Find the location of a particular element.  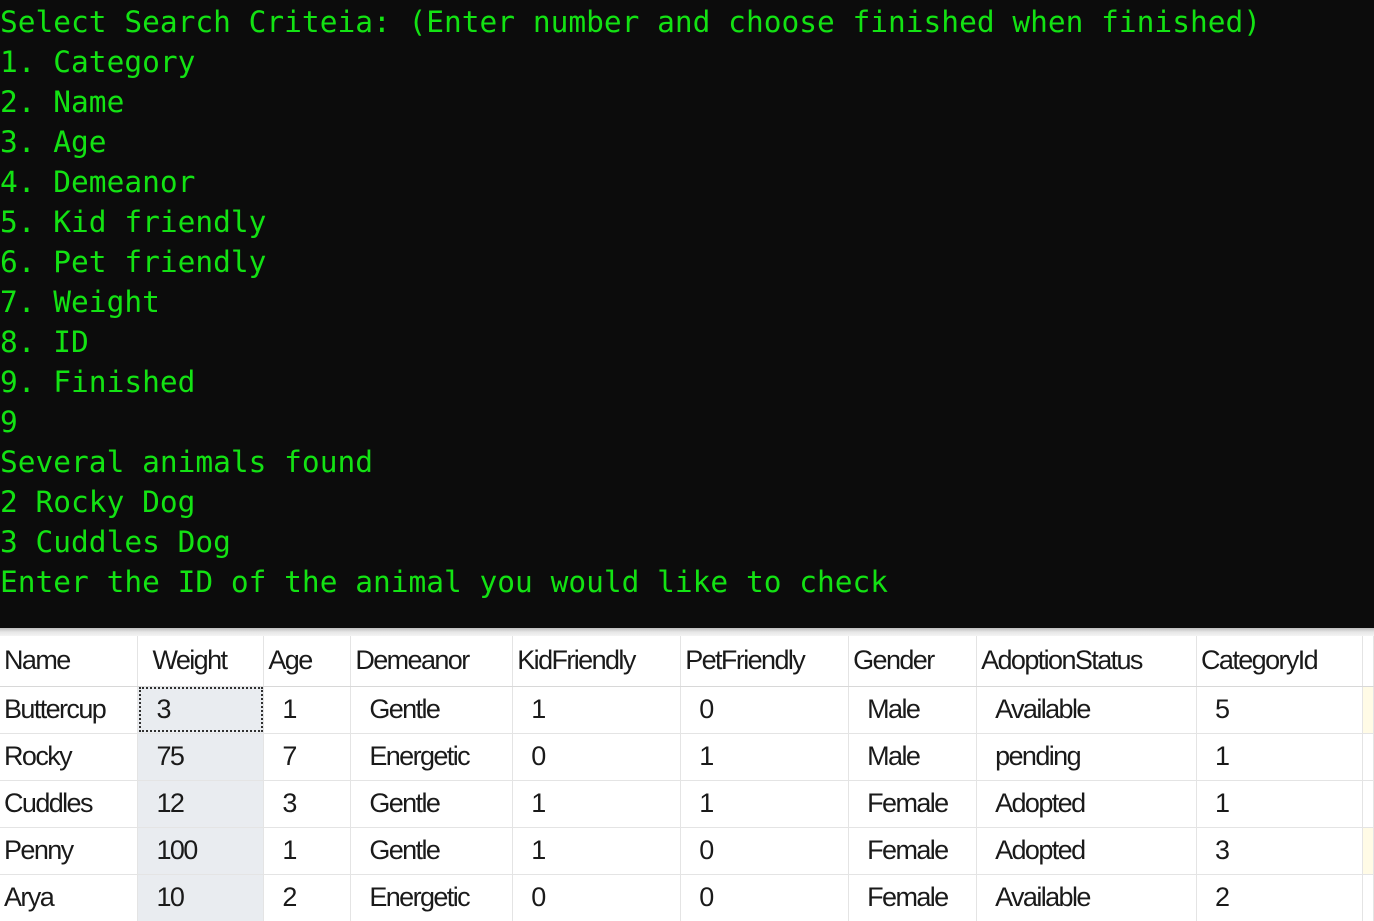

cell-adoption-status: pending is located at coordinates (1087, 757).